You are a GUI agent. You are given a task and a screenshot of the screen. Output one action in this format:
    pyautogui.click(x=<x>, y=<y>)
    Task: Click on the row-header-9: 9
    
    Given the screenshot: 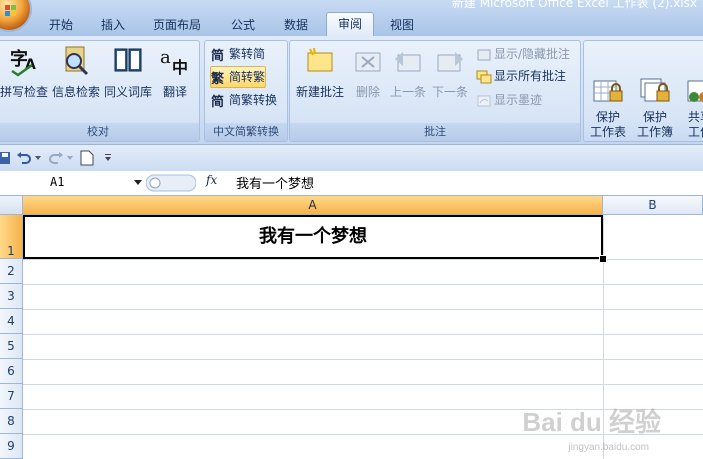 What is the action you would take?
    pyautogui.click(x=11, y=446)
    